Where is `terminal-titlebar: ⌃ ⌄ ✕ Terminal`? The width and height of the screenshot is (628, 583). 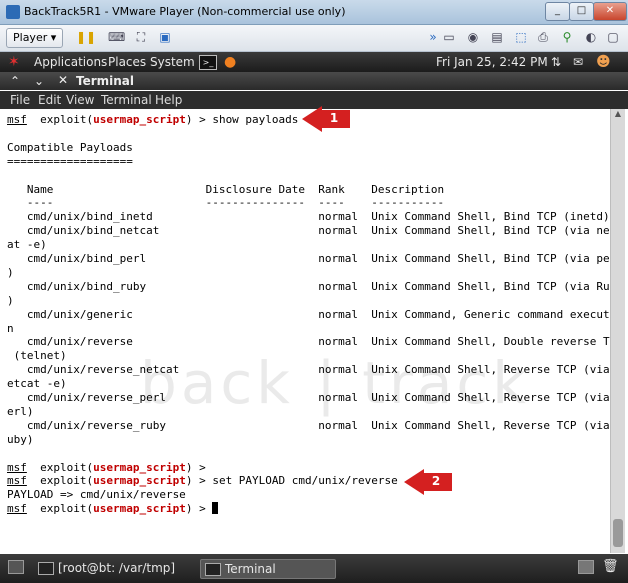 terminal-titlebar: ⌃ ⌄ ✕ Terminal is located at coordinates (314, 81).